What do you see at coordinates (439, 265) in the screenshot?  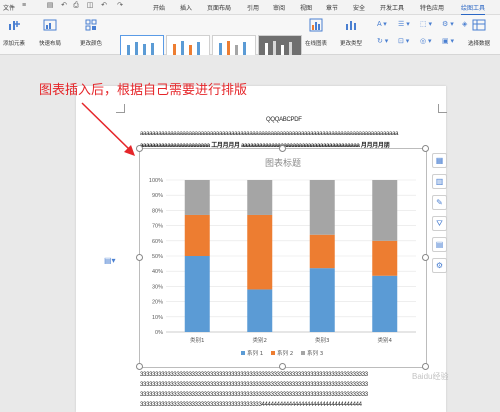 I see `settings-icon: ⚙` at bounding box center [439, 265].